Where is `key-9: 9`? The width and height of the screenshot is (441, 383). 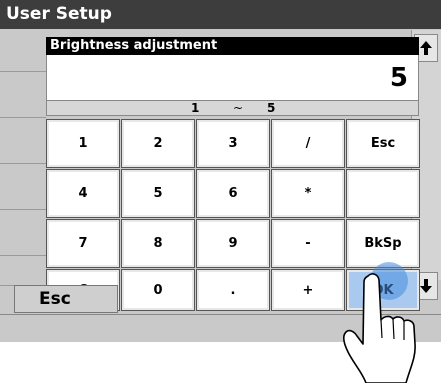
key-9: 9 is located at coordinates (233, 243).